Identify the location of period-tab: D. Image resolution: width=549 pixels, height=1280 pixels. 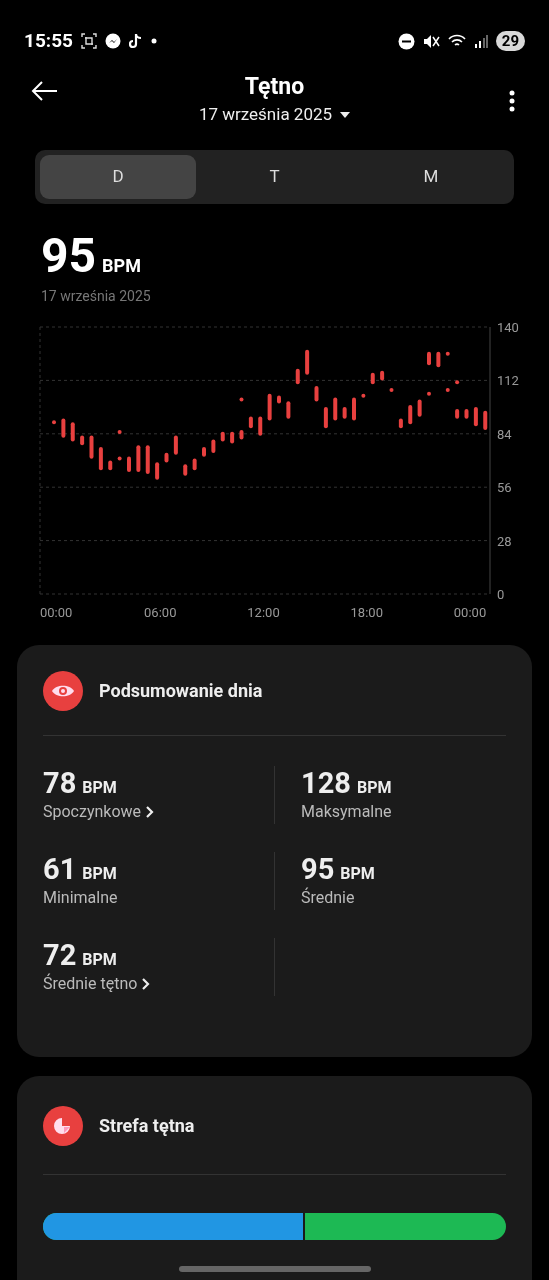
(118, 176).